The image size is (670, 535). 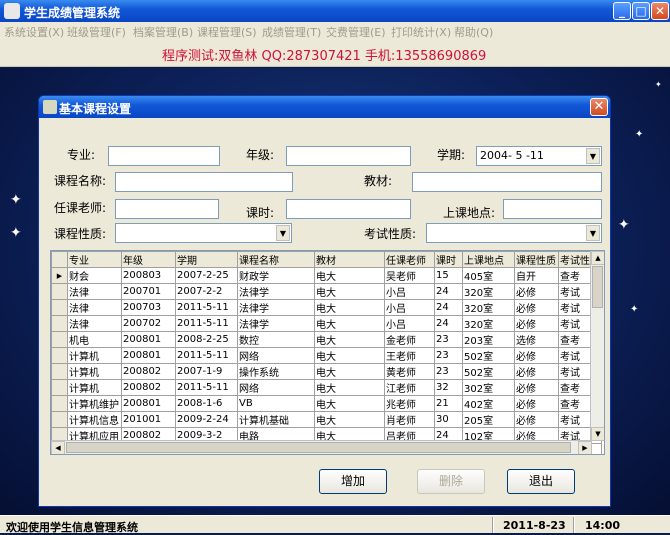 I want to click on table-cell: 200801, so click(x=148, y=403).